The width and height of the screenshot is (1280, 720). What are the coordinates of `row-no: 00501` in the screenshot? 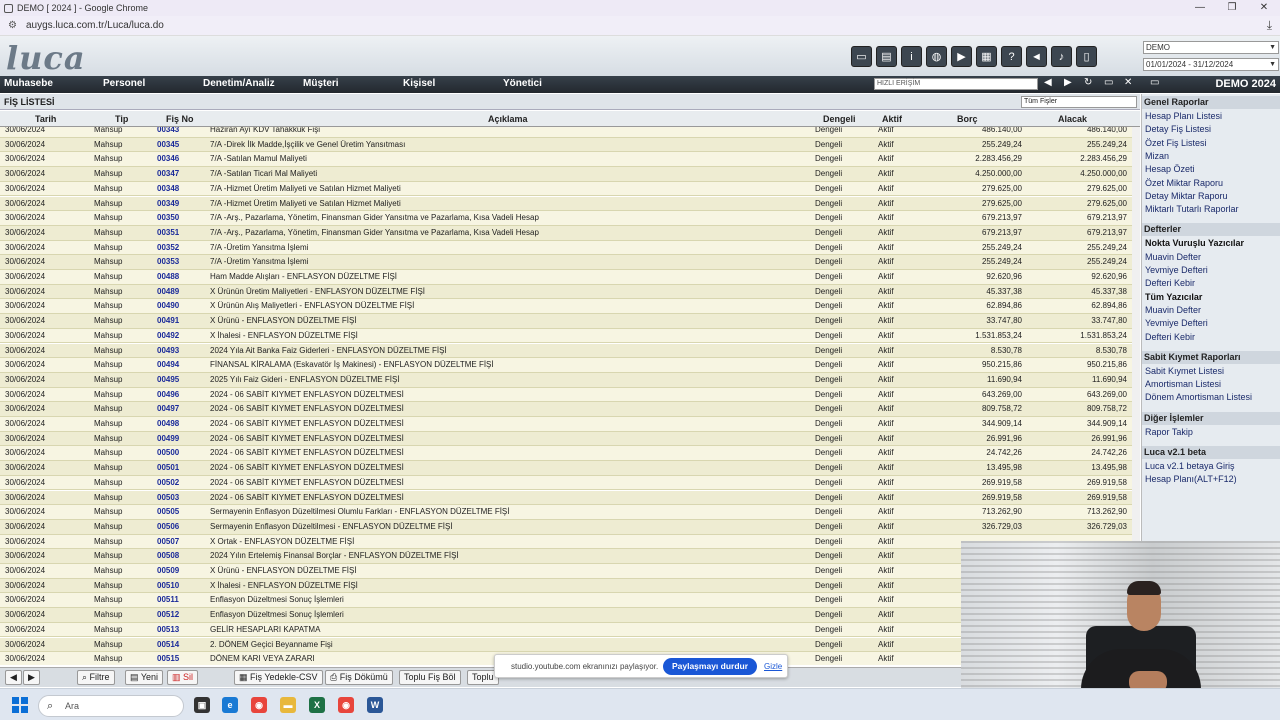 It's located at (168, 467).